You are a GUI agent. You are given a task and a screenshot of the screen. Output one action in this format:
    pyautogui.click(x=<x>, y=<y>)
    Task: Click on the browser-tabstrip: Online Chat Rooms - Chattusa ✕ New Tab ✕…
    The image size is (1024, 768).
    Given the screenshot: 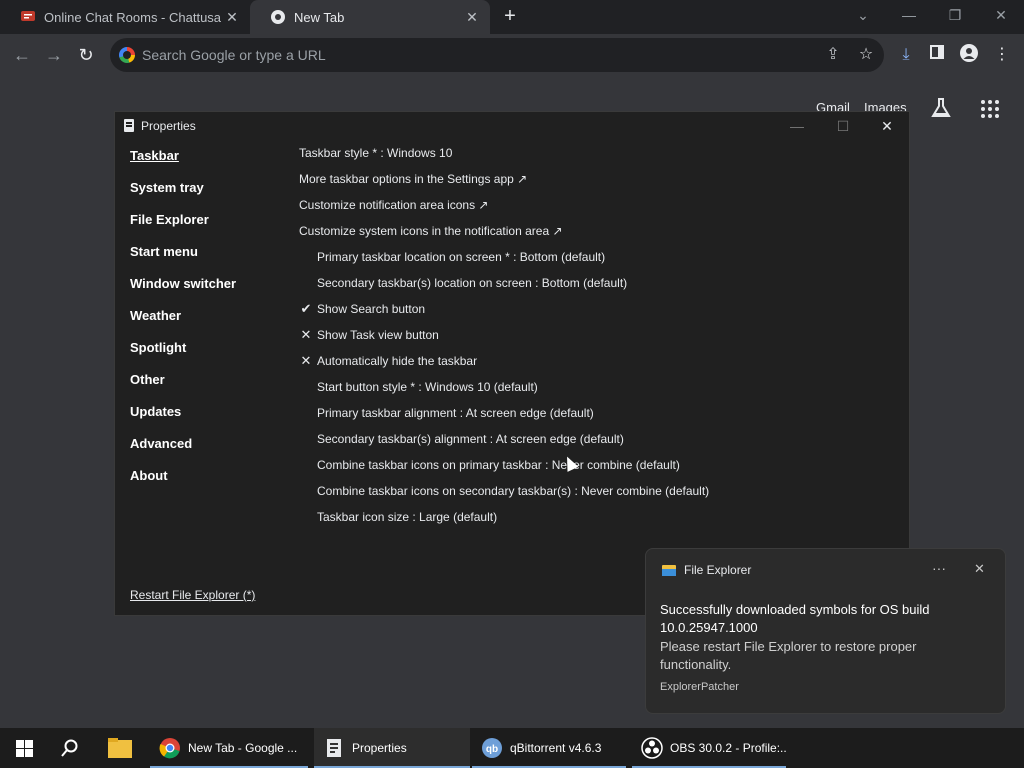 What is the action you would take?
    pyautogui.click(x=512, y=17)
    